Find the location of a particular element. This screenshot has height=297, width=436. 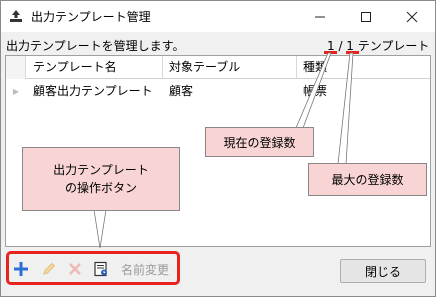

max-count-pointer is located at coordinates (345, 108).